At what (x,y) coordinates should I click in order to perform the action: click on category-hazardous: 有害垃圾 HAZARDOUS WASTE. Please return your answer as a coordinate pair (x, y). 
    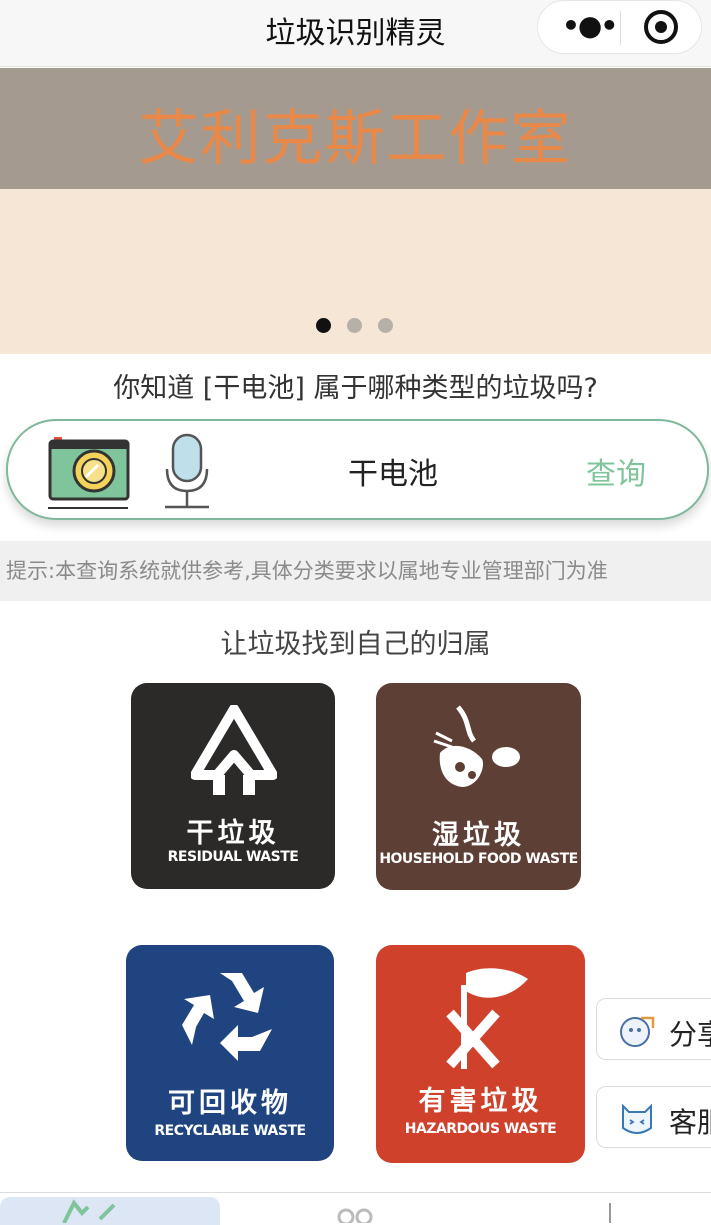
    Looking at the image, I should click on (480, 1054).